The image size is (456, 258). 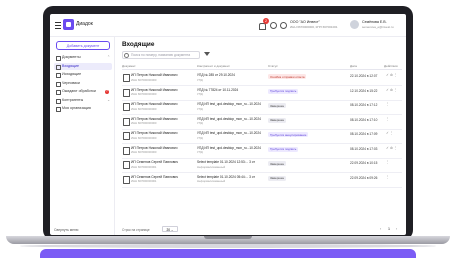 I want to click on notifications-badge: 2, so click(x=266, y=21).